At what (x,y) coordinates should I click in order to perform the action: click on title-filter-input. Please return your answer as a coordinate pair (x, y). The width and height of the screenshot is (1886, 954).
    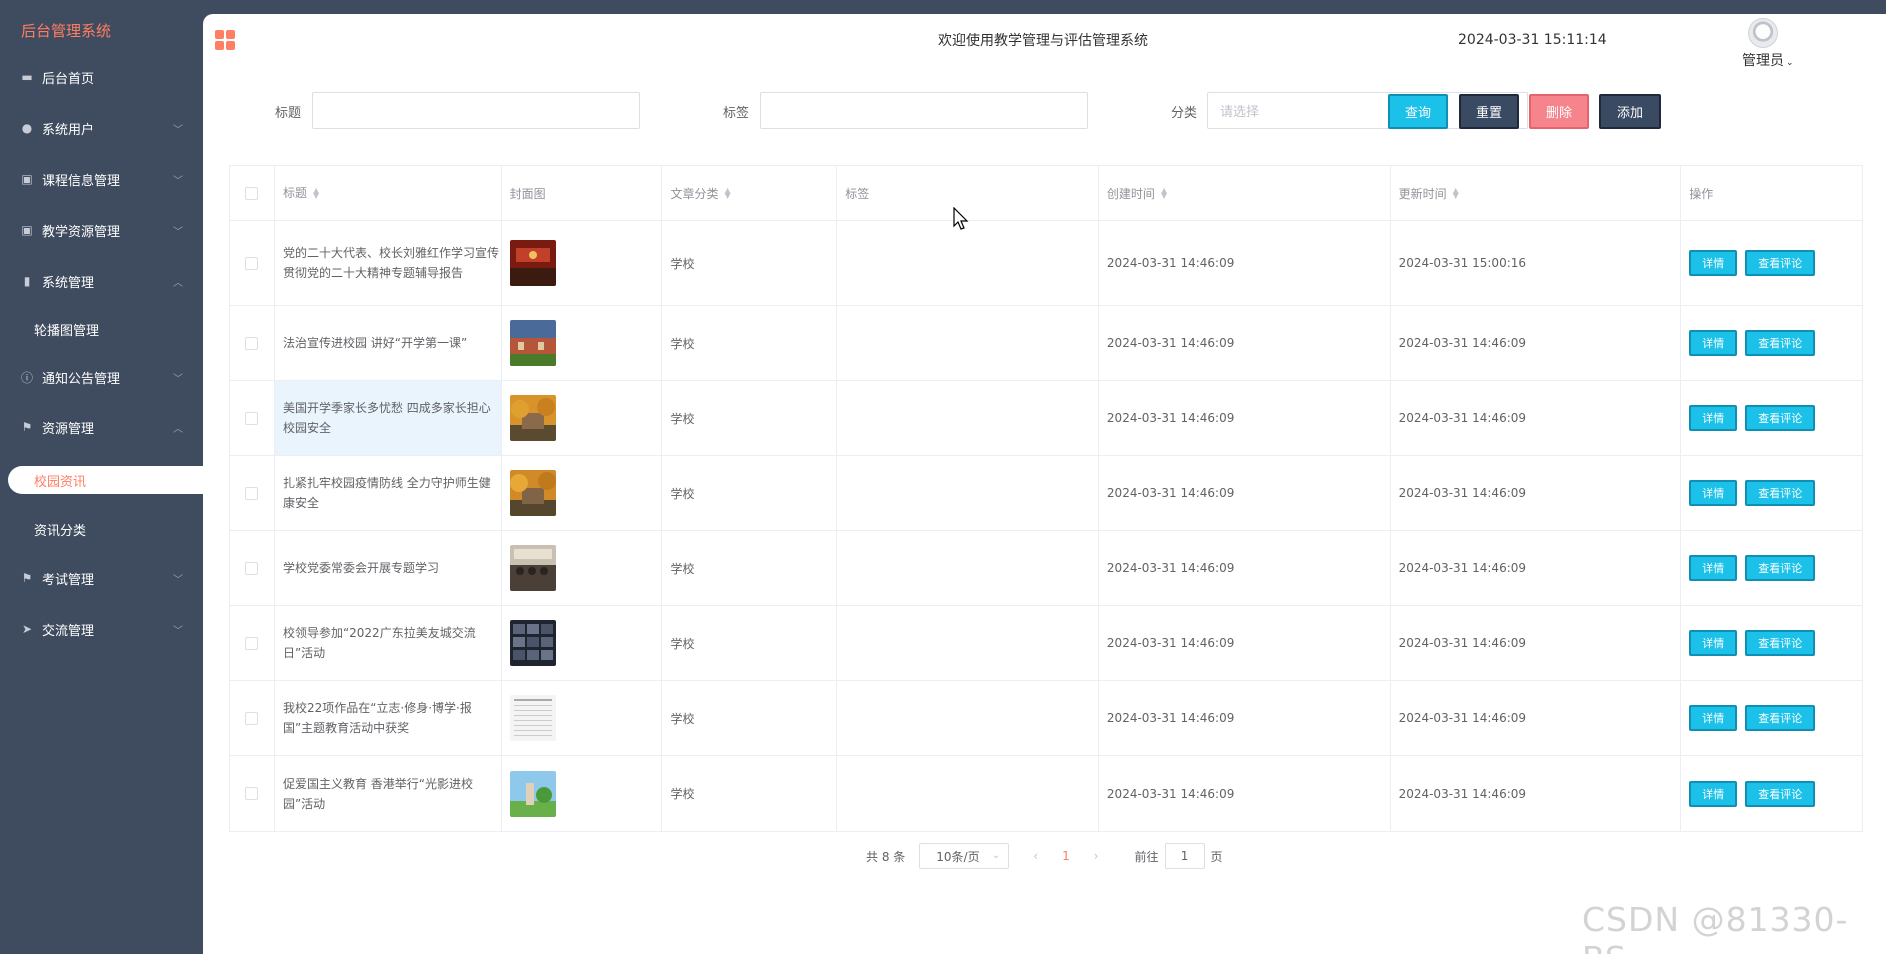
    Looking at the image, I should click on (476, 110).